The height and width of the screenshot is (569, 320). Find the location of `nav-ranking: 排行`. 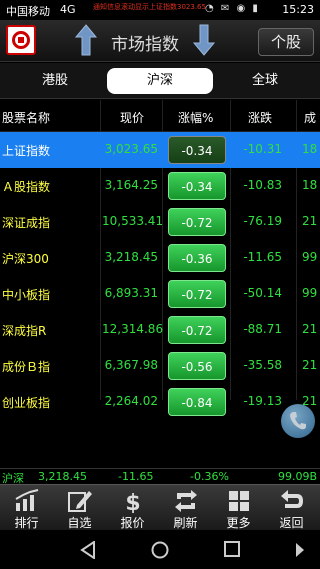

nav-ranking: 排行 is located at coordinates (26, 508).